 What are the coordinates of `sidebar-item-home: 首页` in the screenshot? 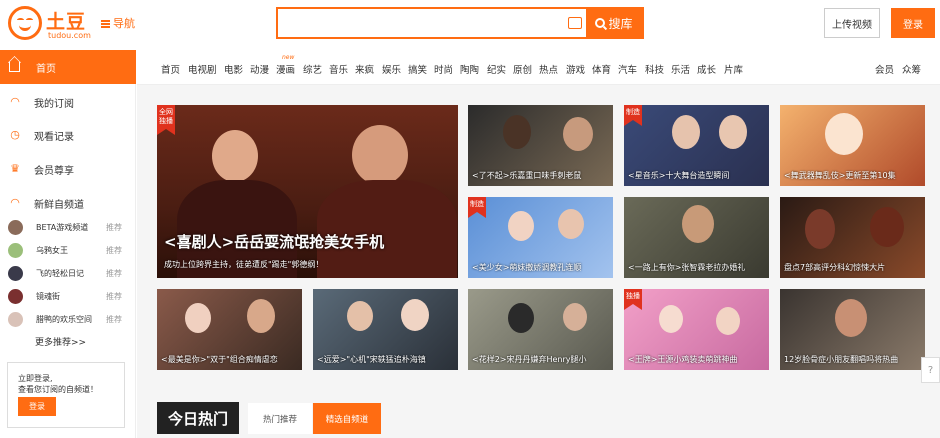 It's located at (68, 67).